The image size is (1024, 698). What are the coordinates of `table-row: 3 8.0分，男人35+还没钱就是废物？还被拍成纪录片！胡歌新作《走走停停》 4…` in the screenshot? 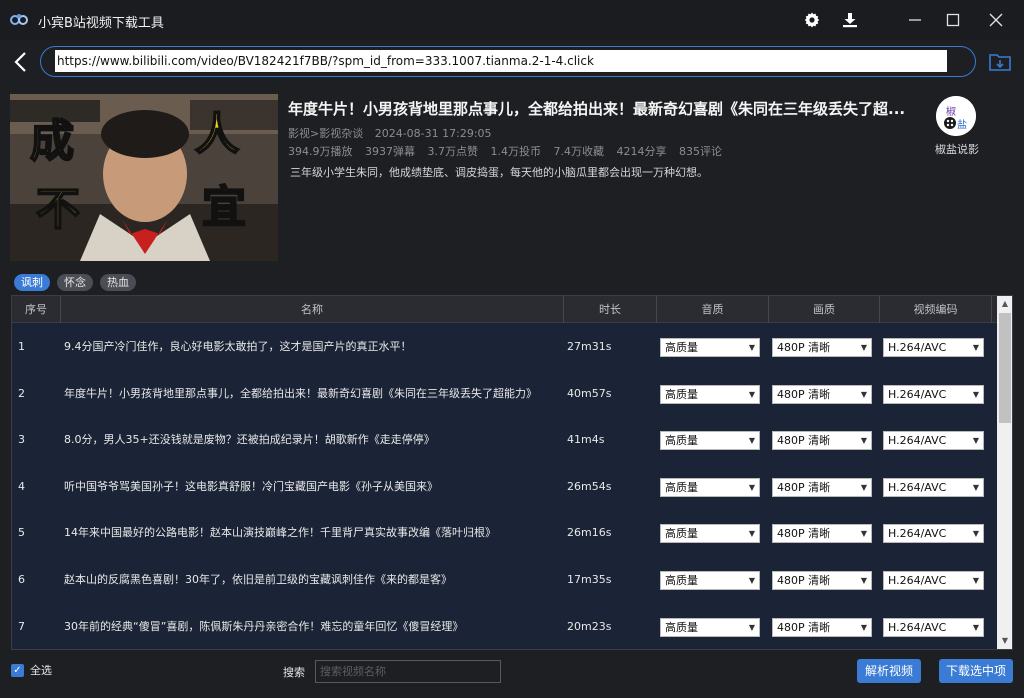 It's located at (504, 440).